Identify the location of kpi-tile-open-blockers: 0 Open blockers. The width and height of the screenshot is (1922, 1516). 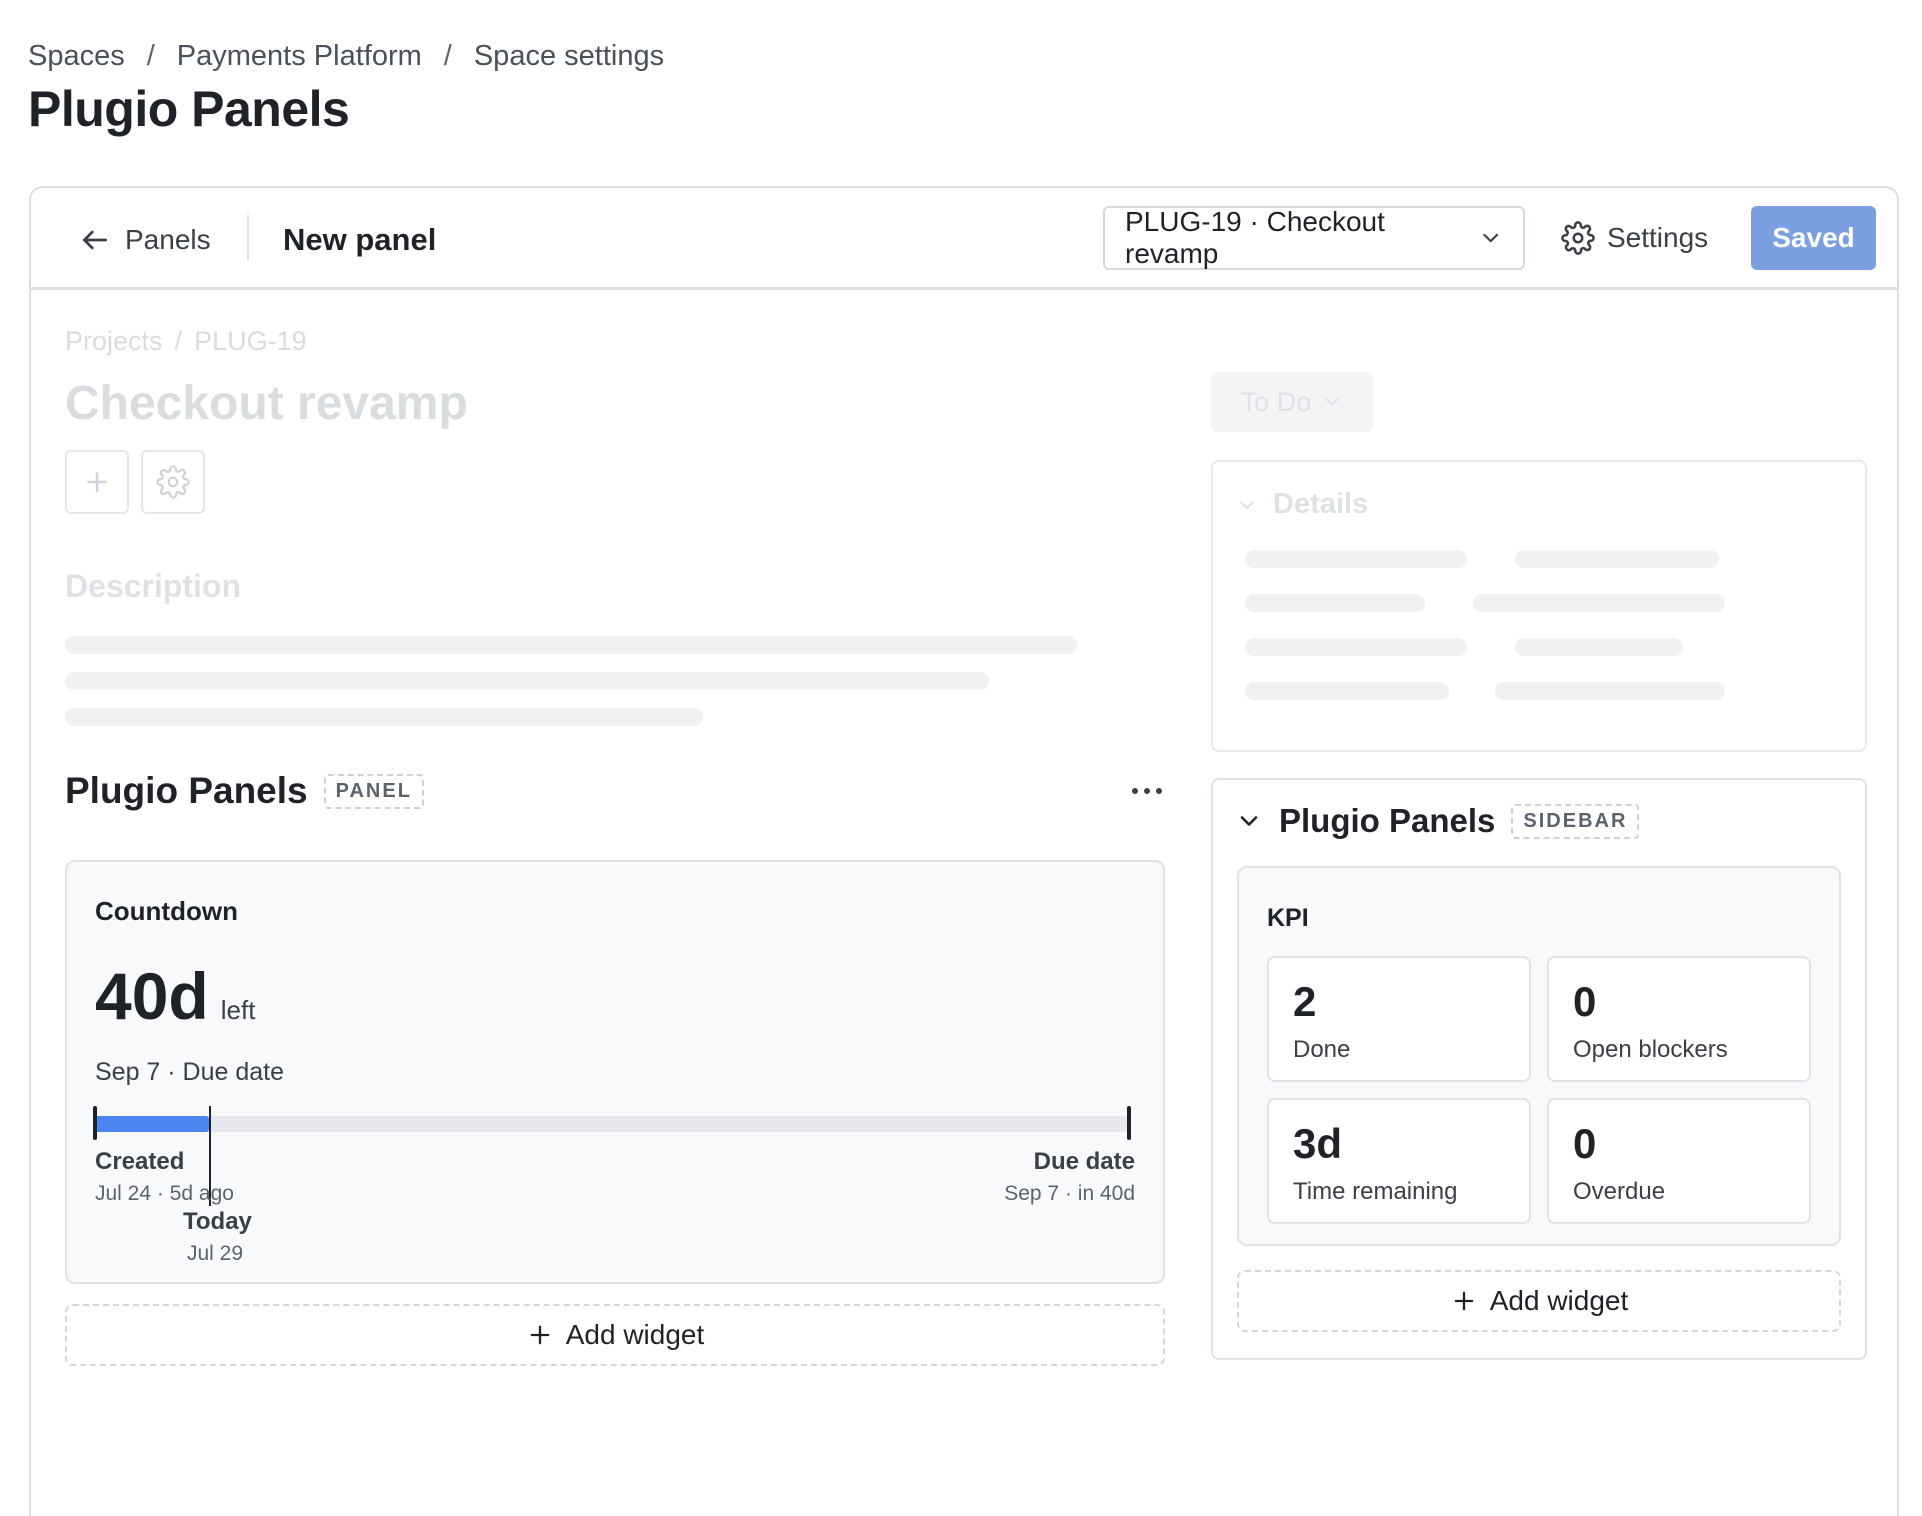
(1679, 1019).